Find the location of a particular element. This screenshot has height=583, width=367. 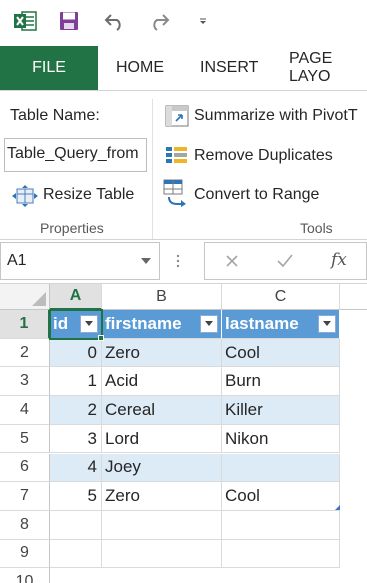

remove-duplicates-icon is located at coordinates (177, 157).